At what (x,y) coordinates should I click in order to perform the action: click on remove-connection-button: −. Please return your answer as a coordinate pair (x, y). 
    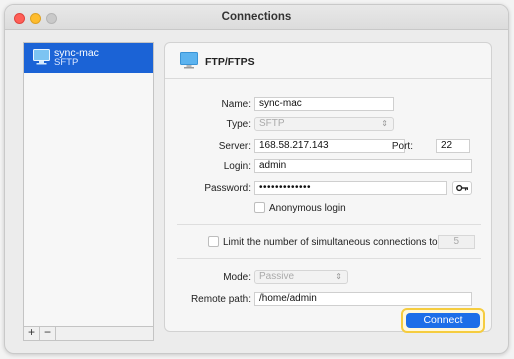
    Looking at the image, I should click on (48, 333).